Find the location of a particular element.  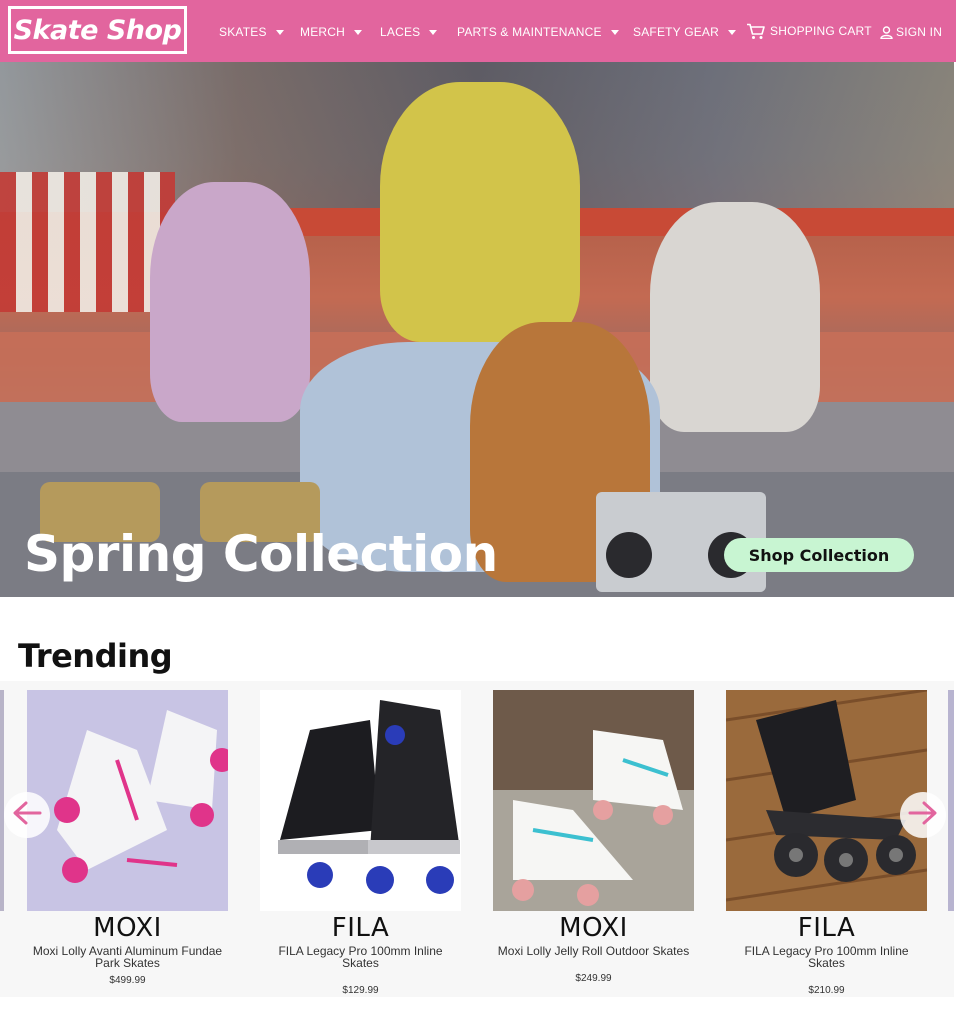

arrow-left-icon is located at coordinates (27, 815).